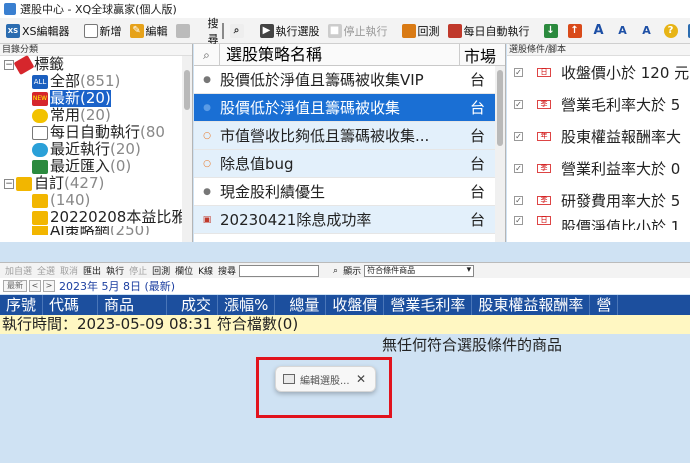 This screenshot has width=690, height=463. Describe the element at coordinates (624, 31) in the screenshot. I see `font-smaller-button: A` at that location.